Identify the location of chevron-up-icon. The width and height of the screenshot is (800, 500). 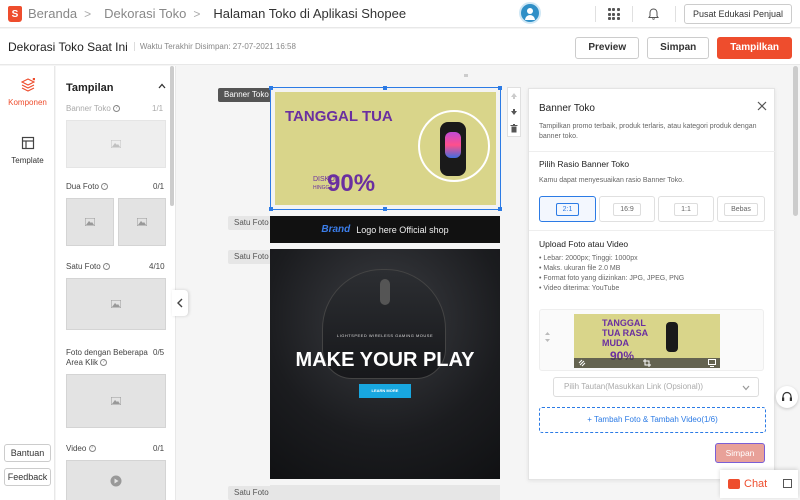
(162, 86).